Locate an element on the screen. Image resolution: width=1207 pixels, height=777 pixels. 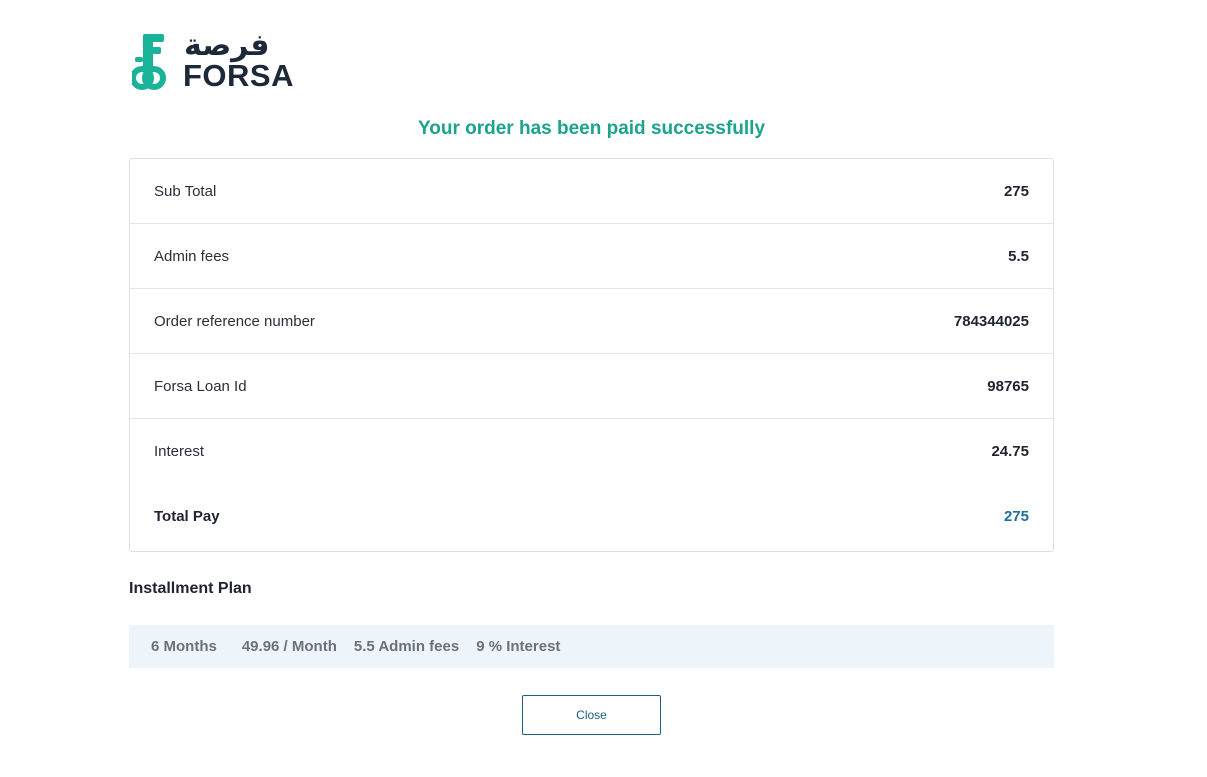
total-label: Total Pay is located at coordinates (187, 516).